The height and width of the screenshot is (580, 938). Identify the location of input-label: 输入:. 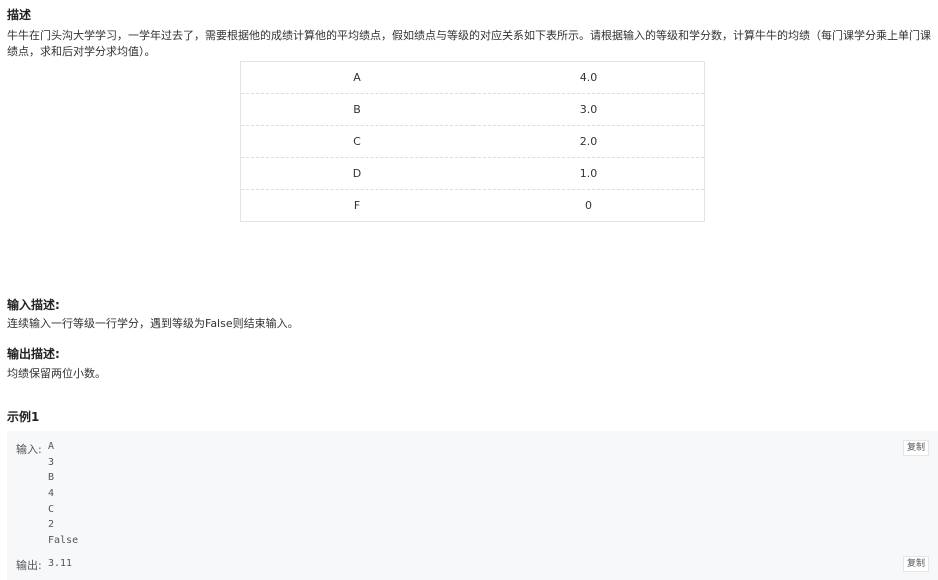
(29, 449).